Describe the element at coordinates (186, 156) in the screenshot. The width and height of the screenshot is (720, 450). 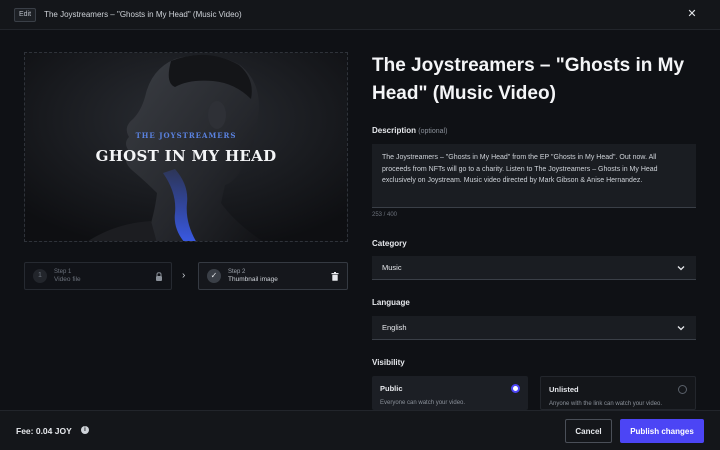
I see `thumbnail-title-text: GHOST IN MY HEAD` at that location.